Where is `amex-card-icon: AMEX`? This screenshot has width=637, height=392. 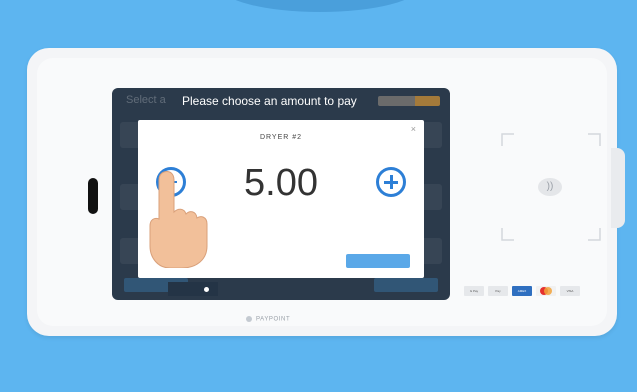 amex-card-icon: AMEX is located at coordinates (522, 291).